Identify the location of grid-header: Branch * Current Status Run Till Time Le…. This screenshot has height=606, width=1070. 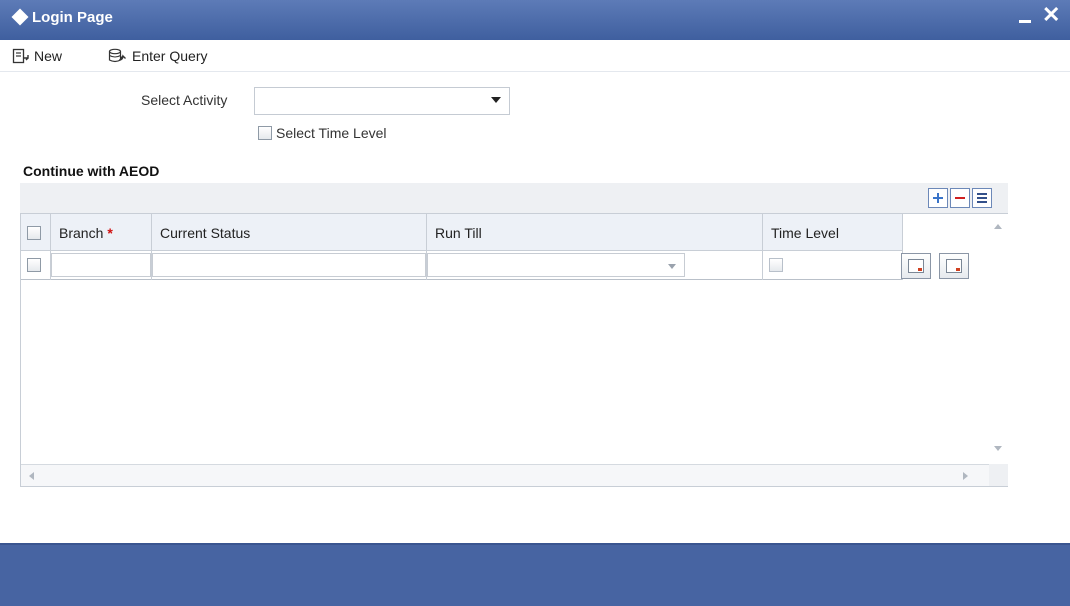
(462, 232).